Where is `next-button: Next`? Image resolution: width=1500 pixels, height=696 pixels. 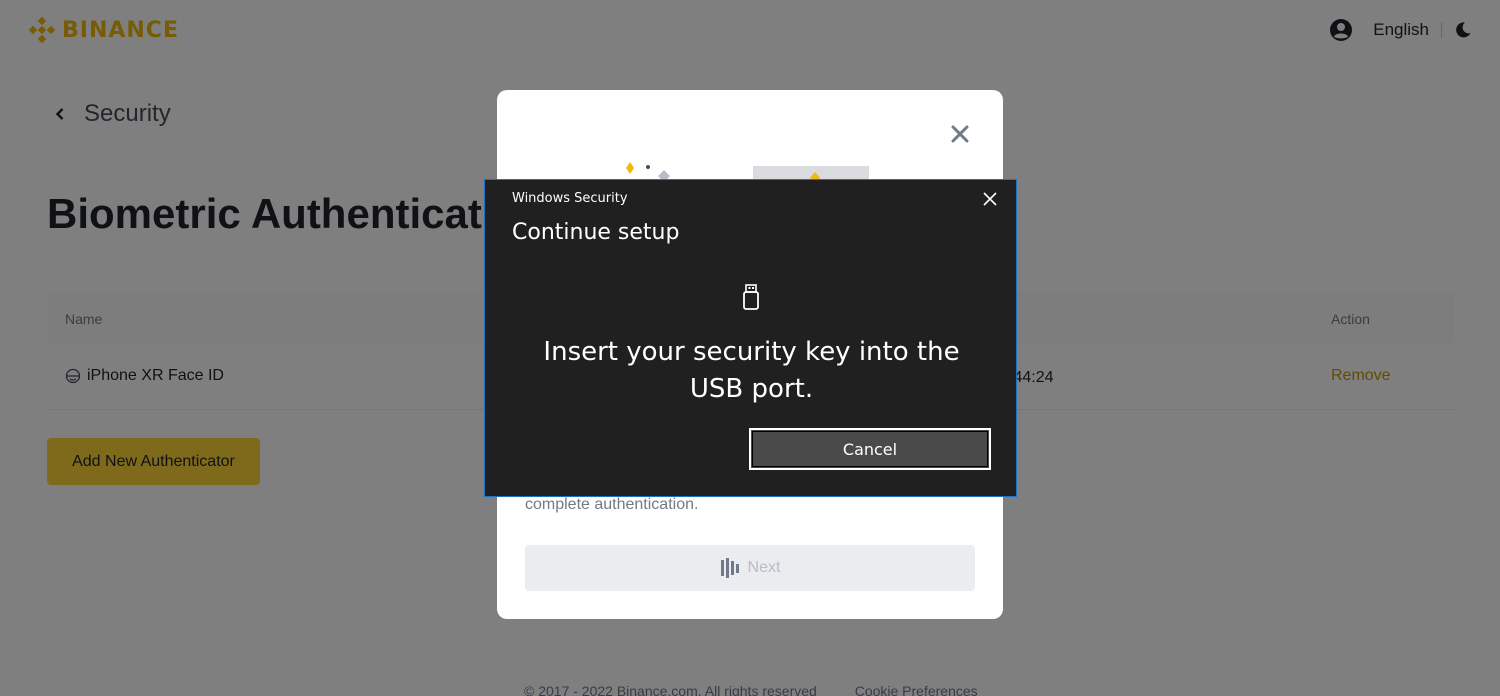
next-button: Next is located at coordinates (750, 568).